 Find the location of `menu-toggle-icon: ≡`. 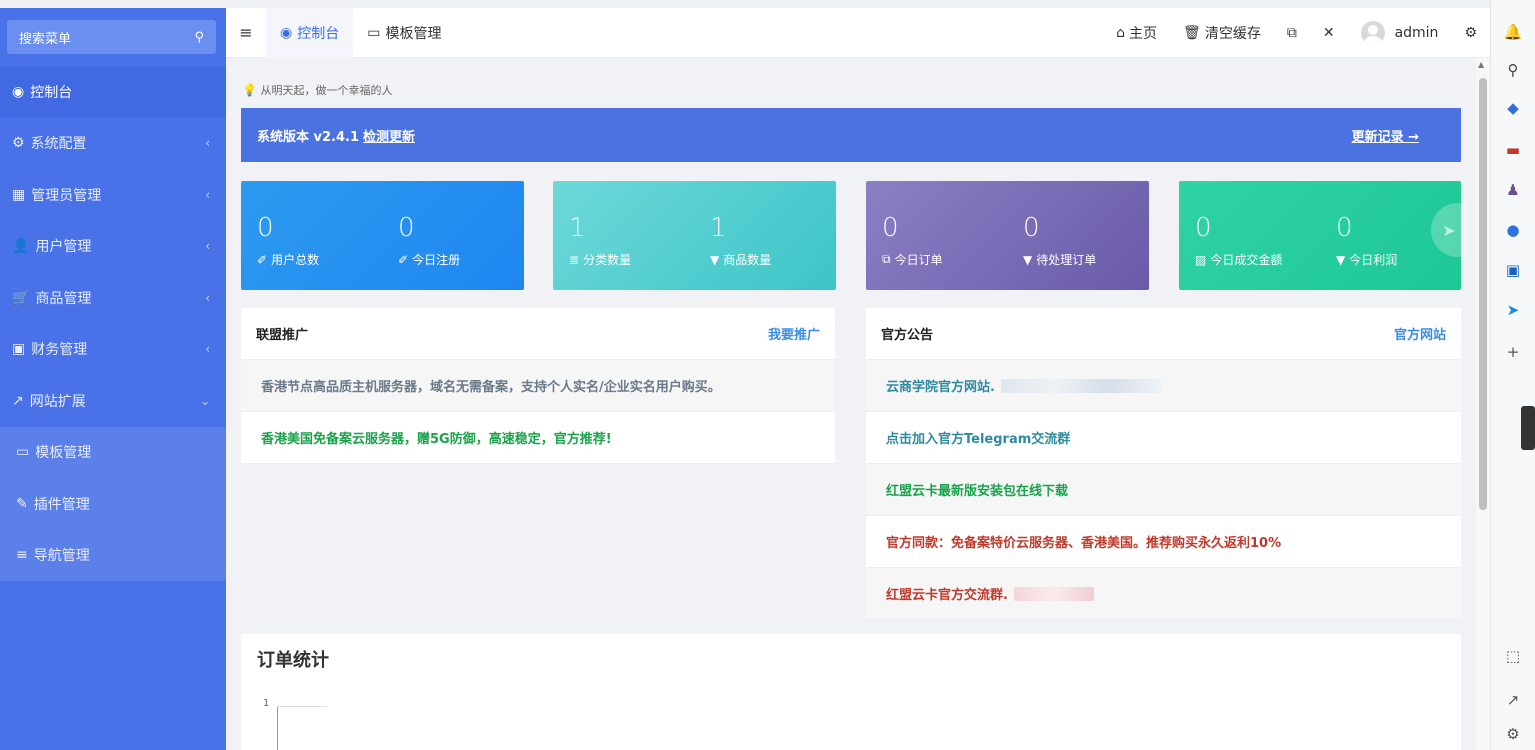

menu-toggle-icon: ≡ is located at coordinates (246, 32).